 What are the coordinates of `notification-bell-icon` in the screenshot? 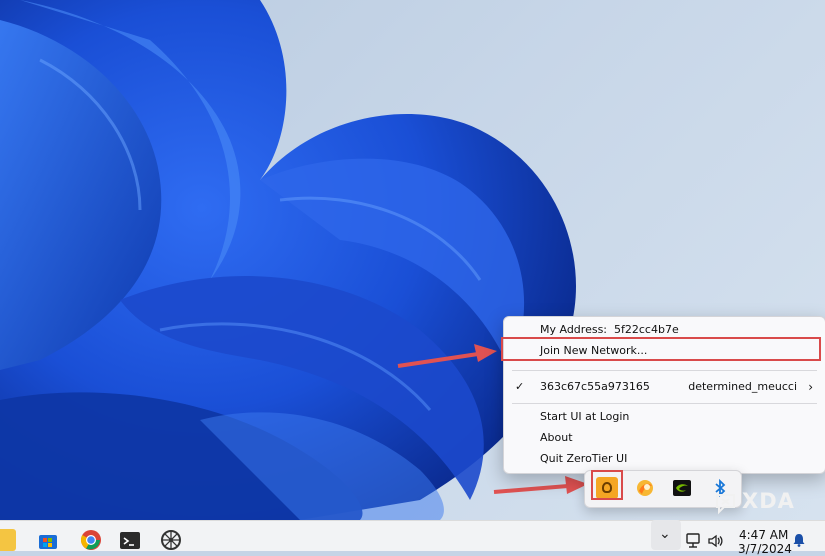 It's located at (799, 540).